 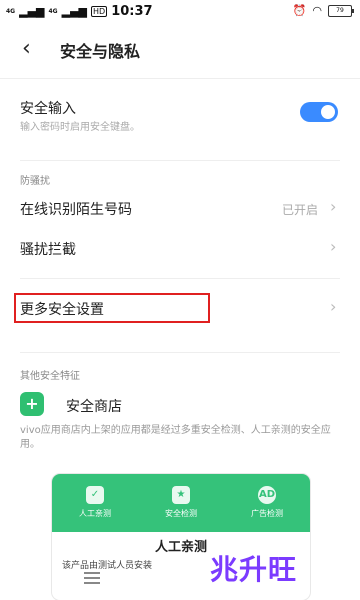 What do you see at coordinates (180, 405) in the screenshot?
I see `security-store-row: + 安全商店` at bounding box center [180, 405].